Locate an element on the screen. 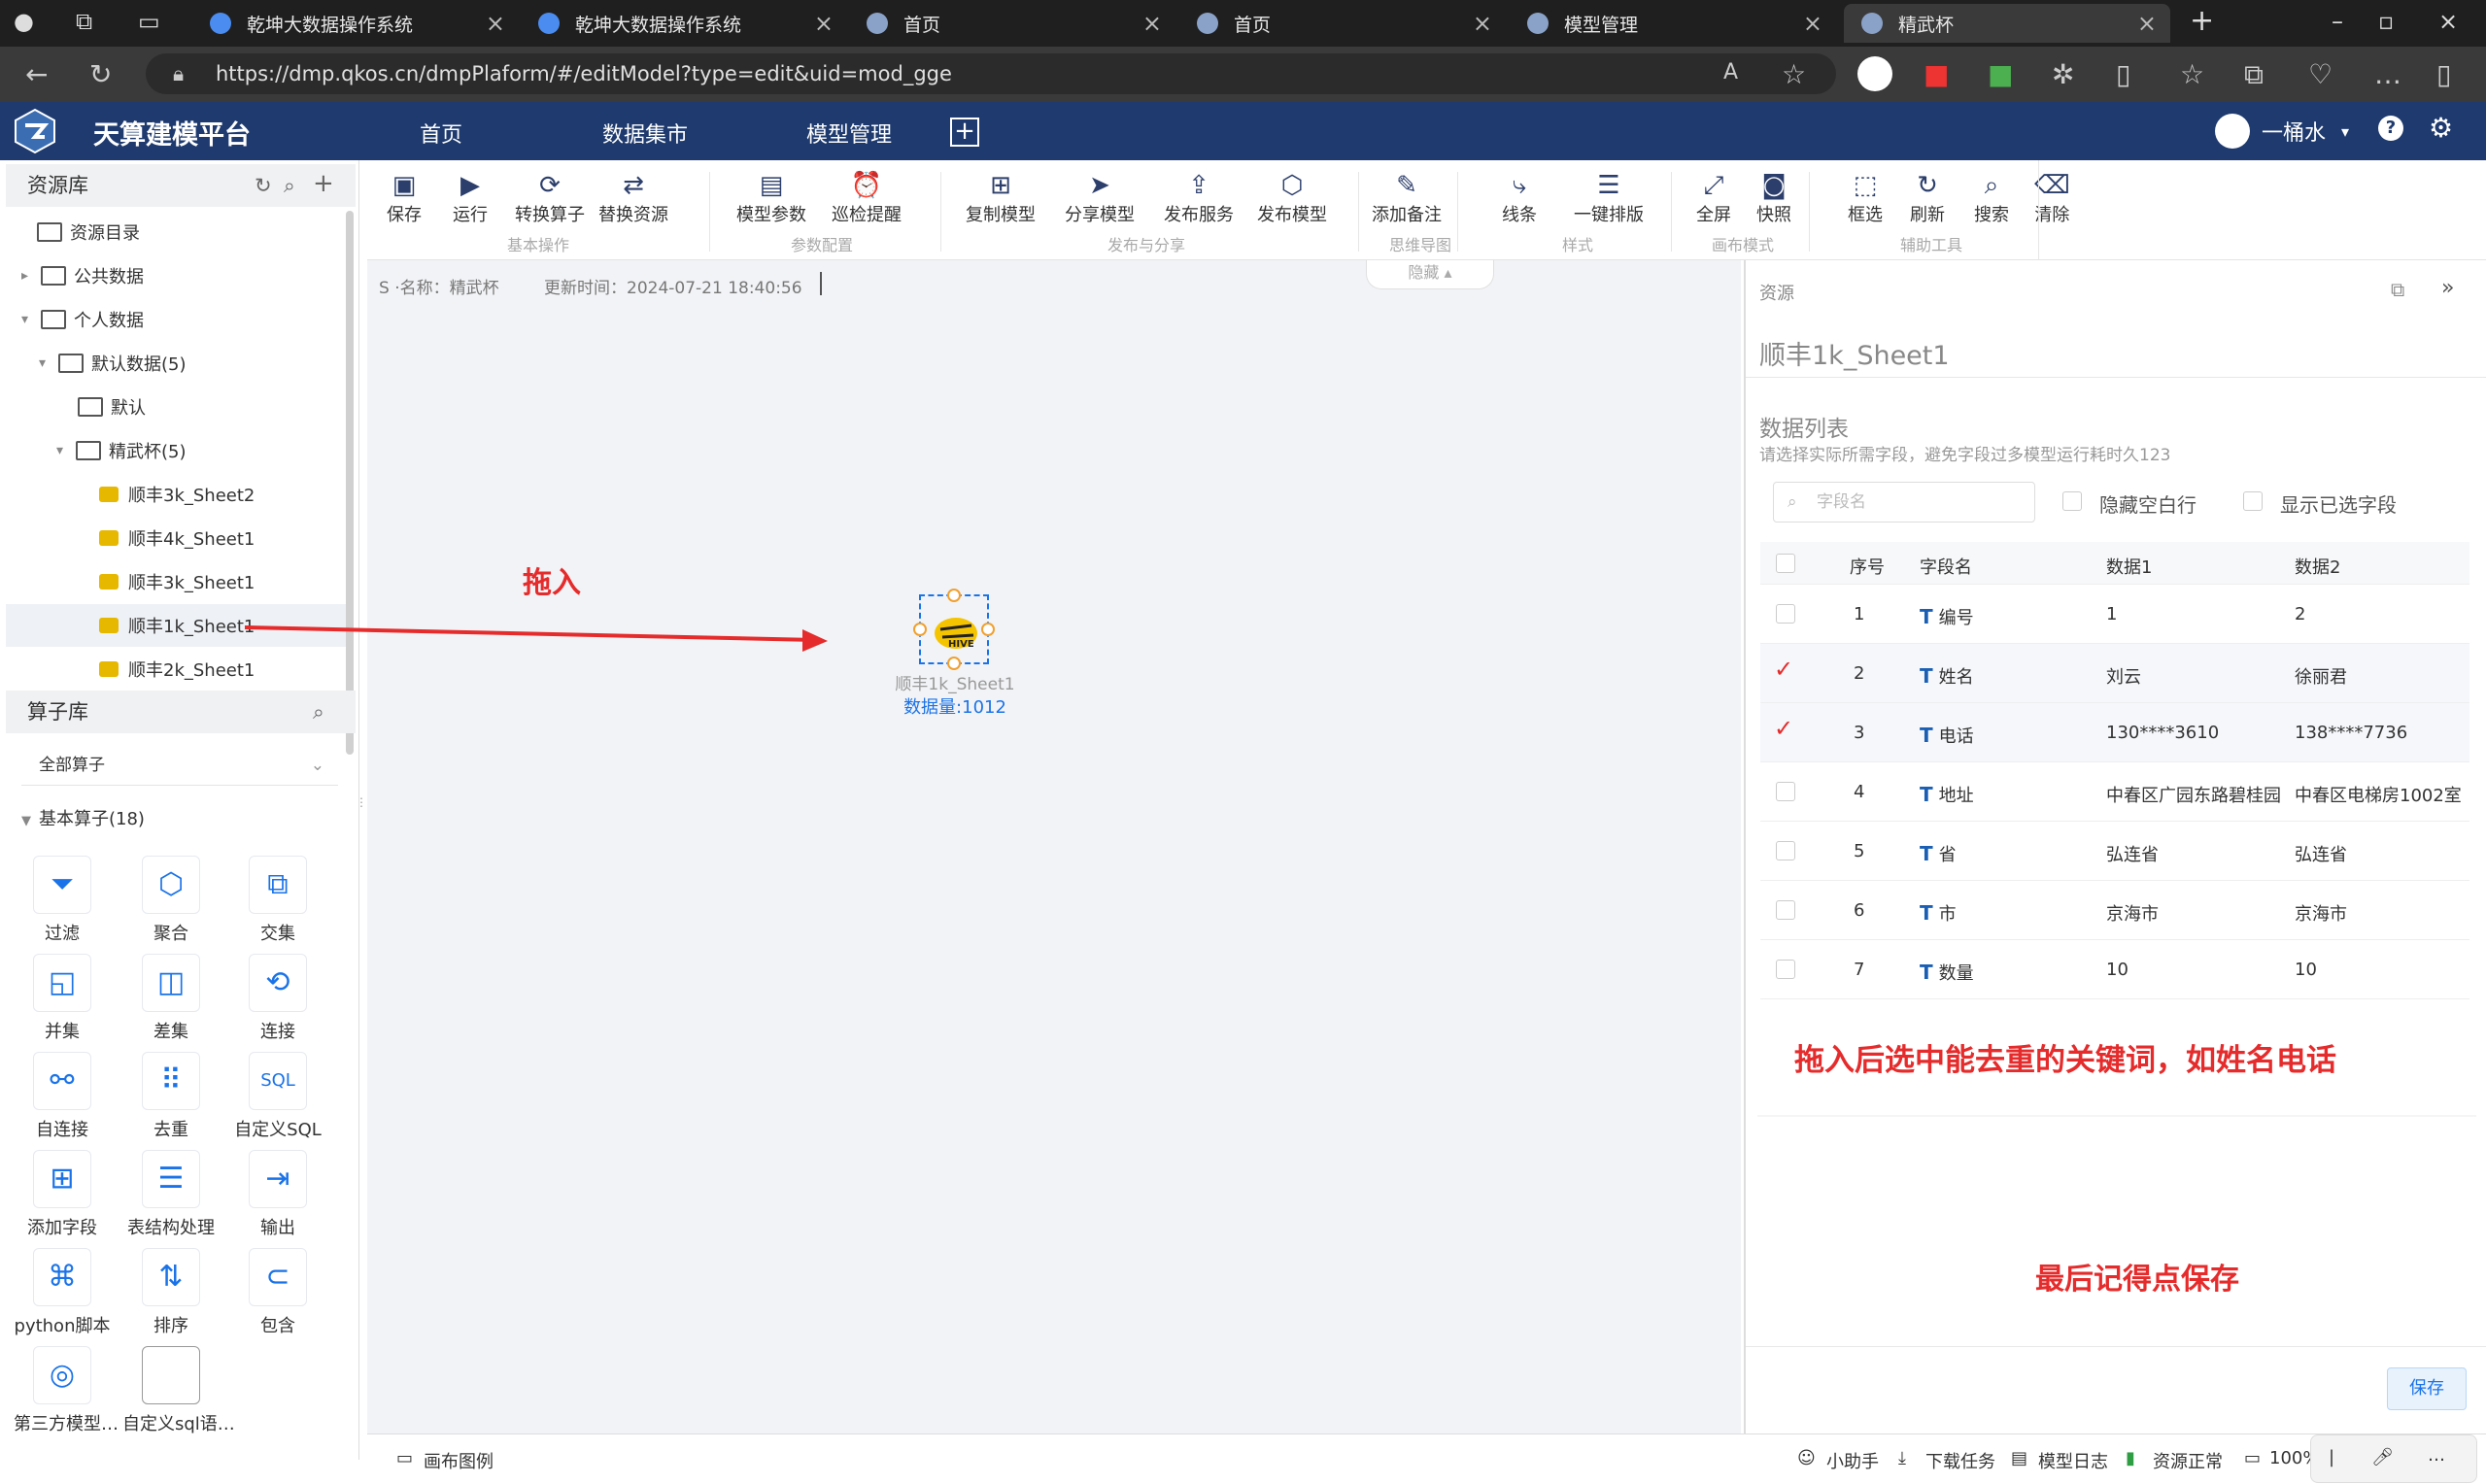  resource-status: 资源正常 is located at coordinates (2188, 1460).